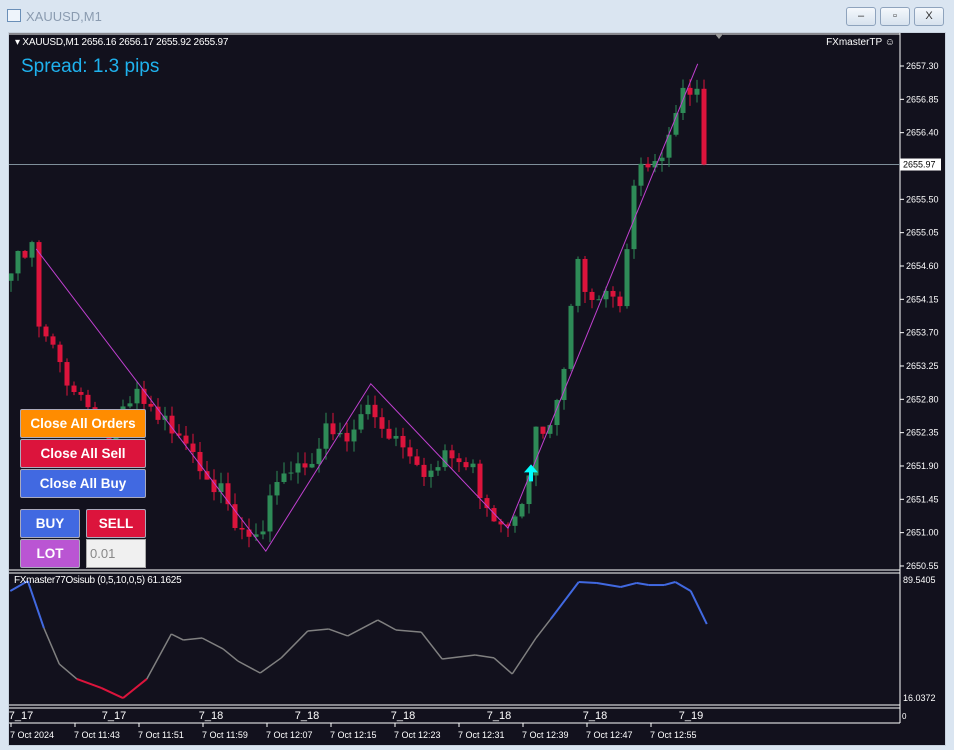 Image resolution: width=954 pixels, height=750 pixels. I want to click on time-label: 7 Oct 12:15, so click(353, 735).